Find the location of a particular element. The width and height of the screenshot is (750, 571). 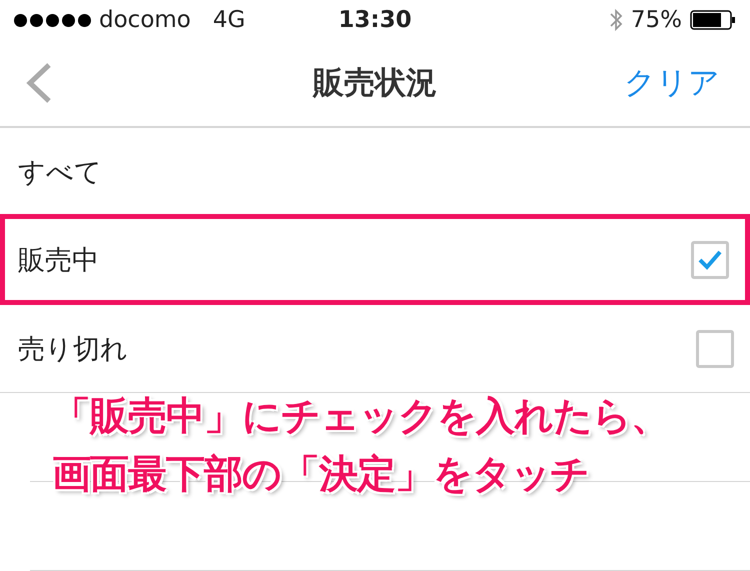

option-label: 販売中 is located at coordinates (58, 261).